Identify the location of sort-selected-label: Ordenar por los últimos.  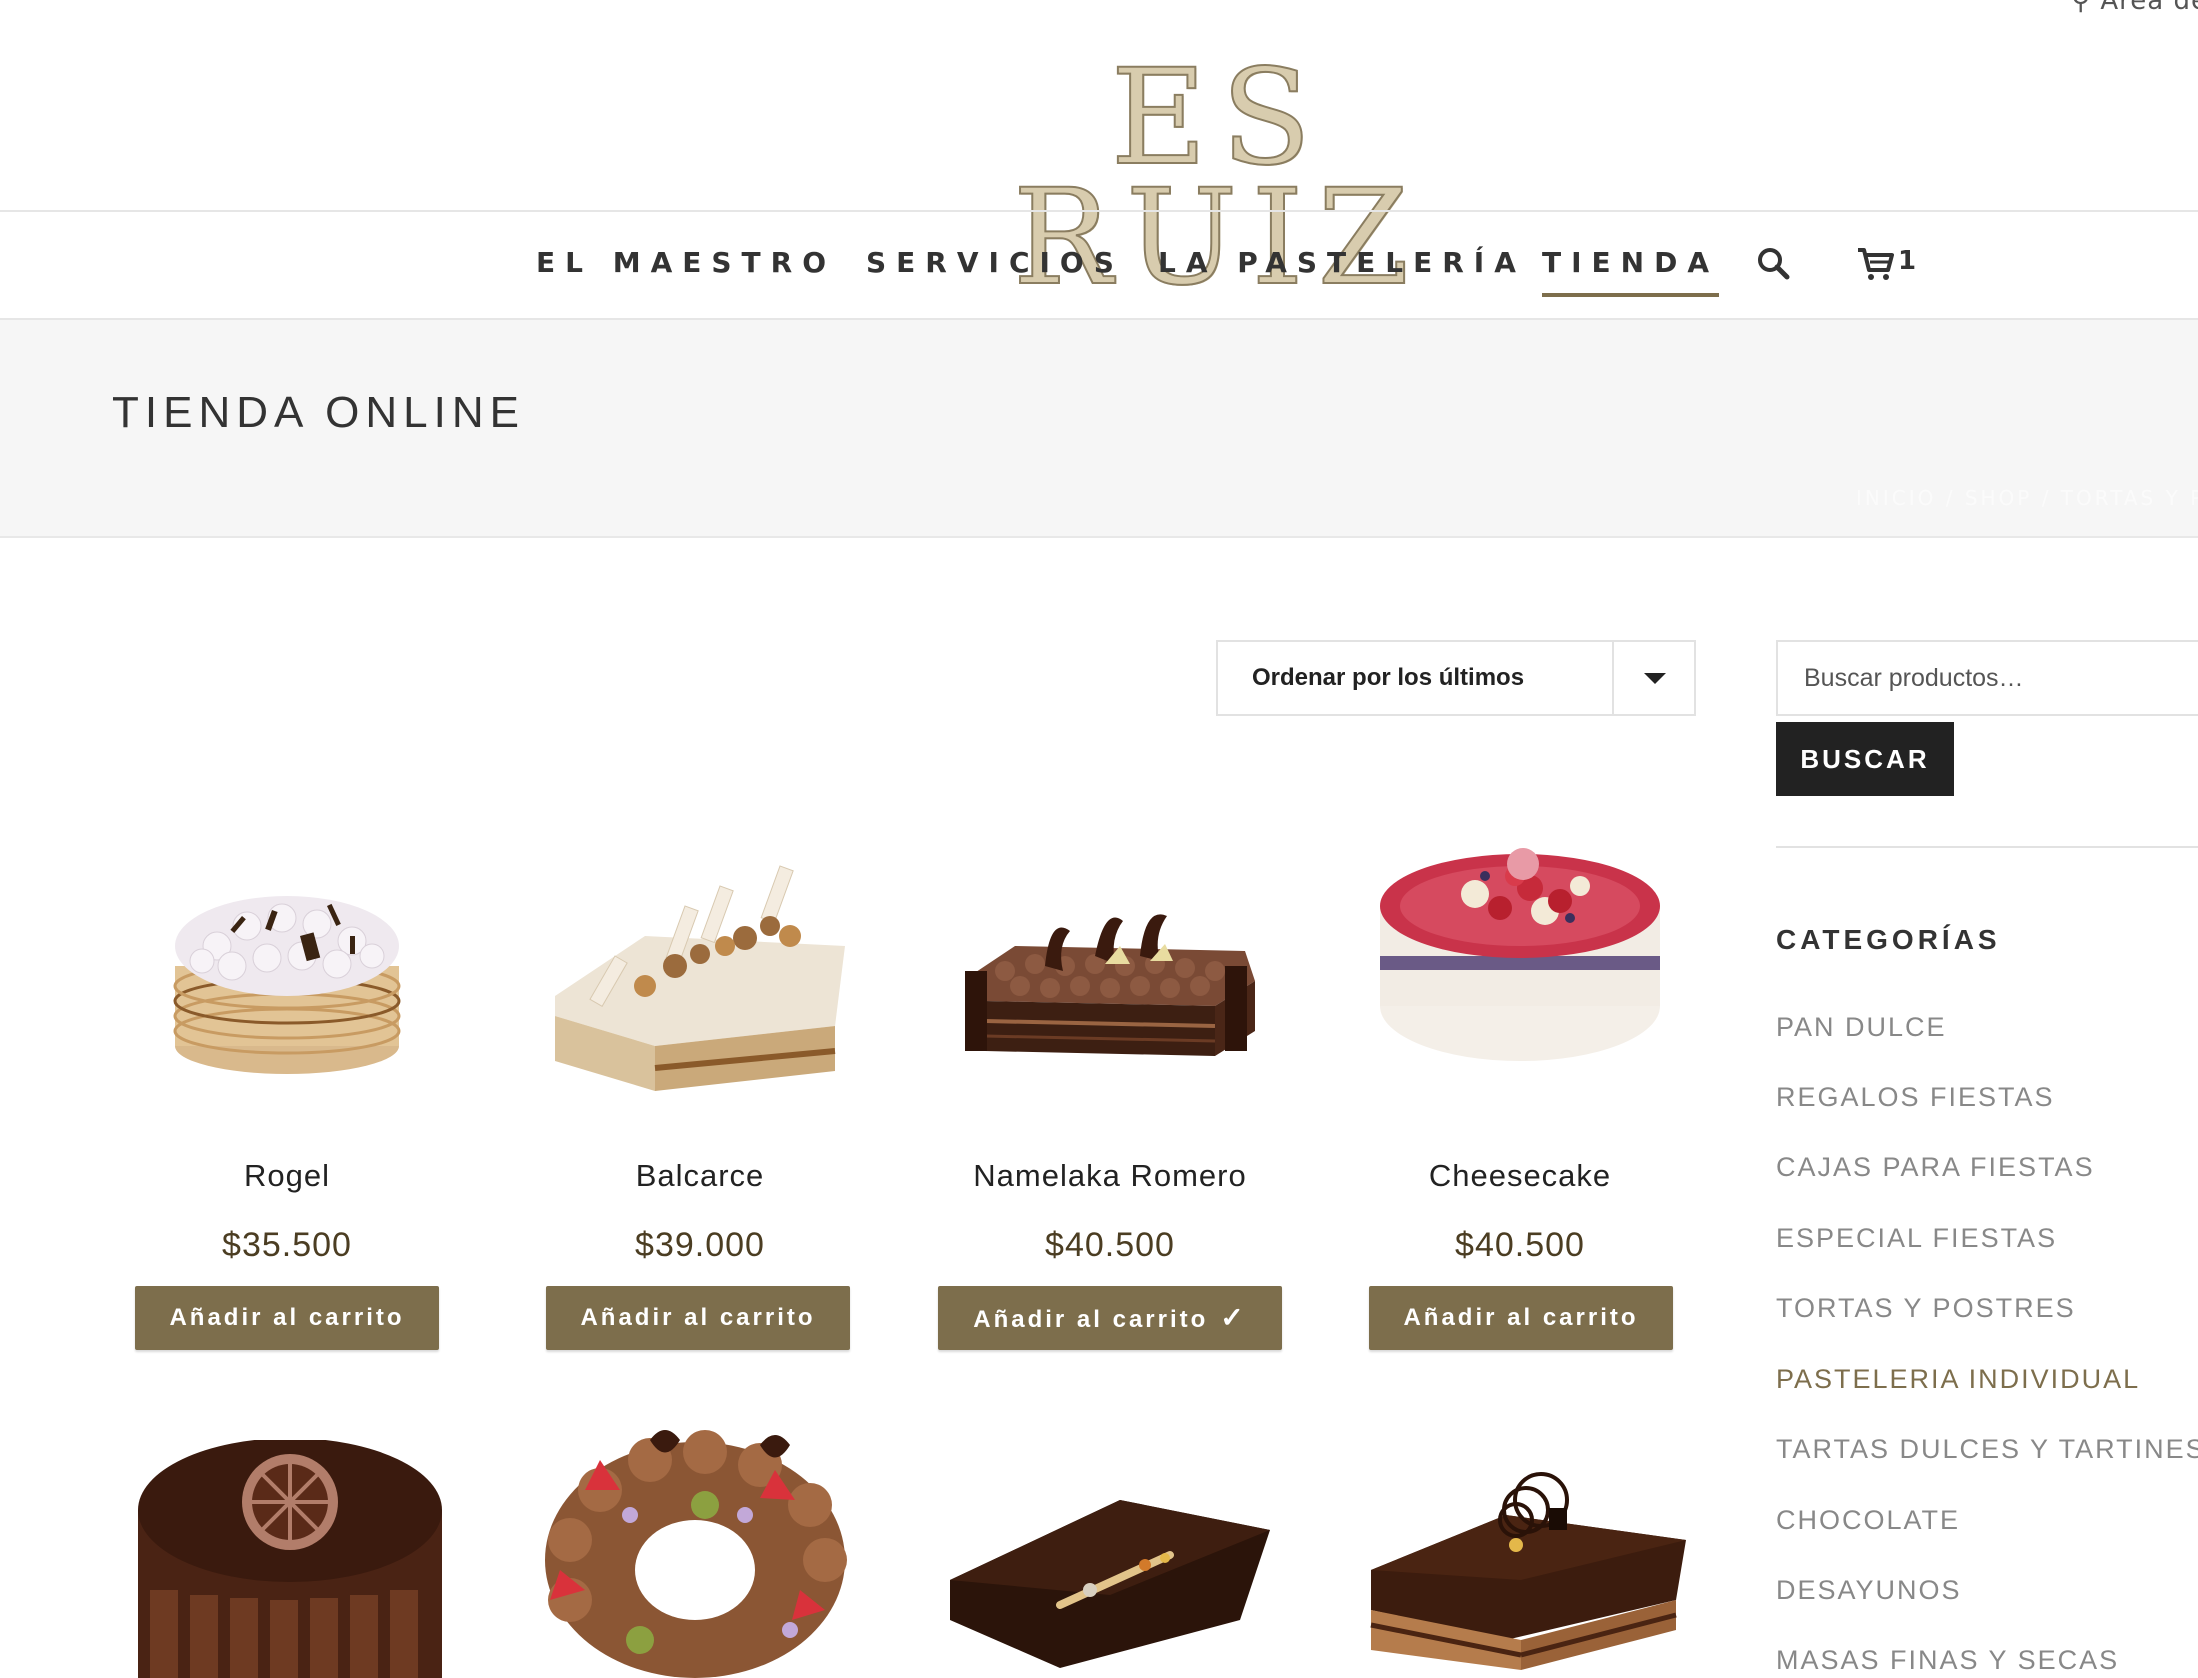
(1388, 677).